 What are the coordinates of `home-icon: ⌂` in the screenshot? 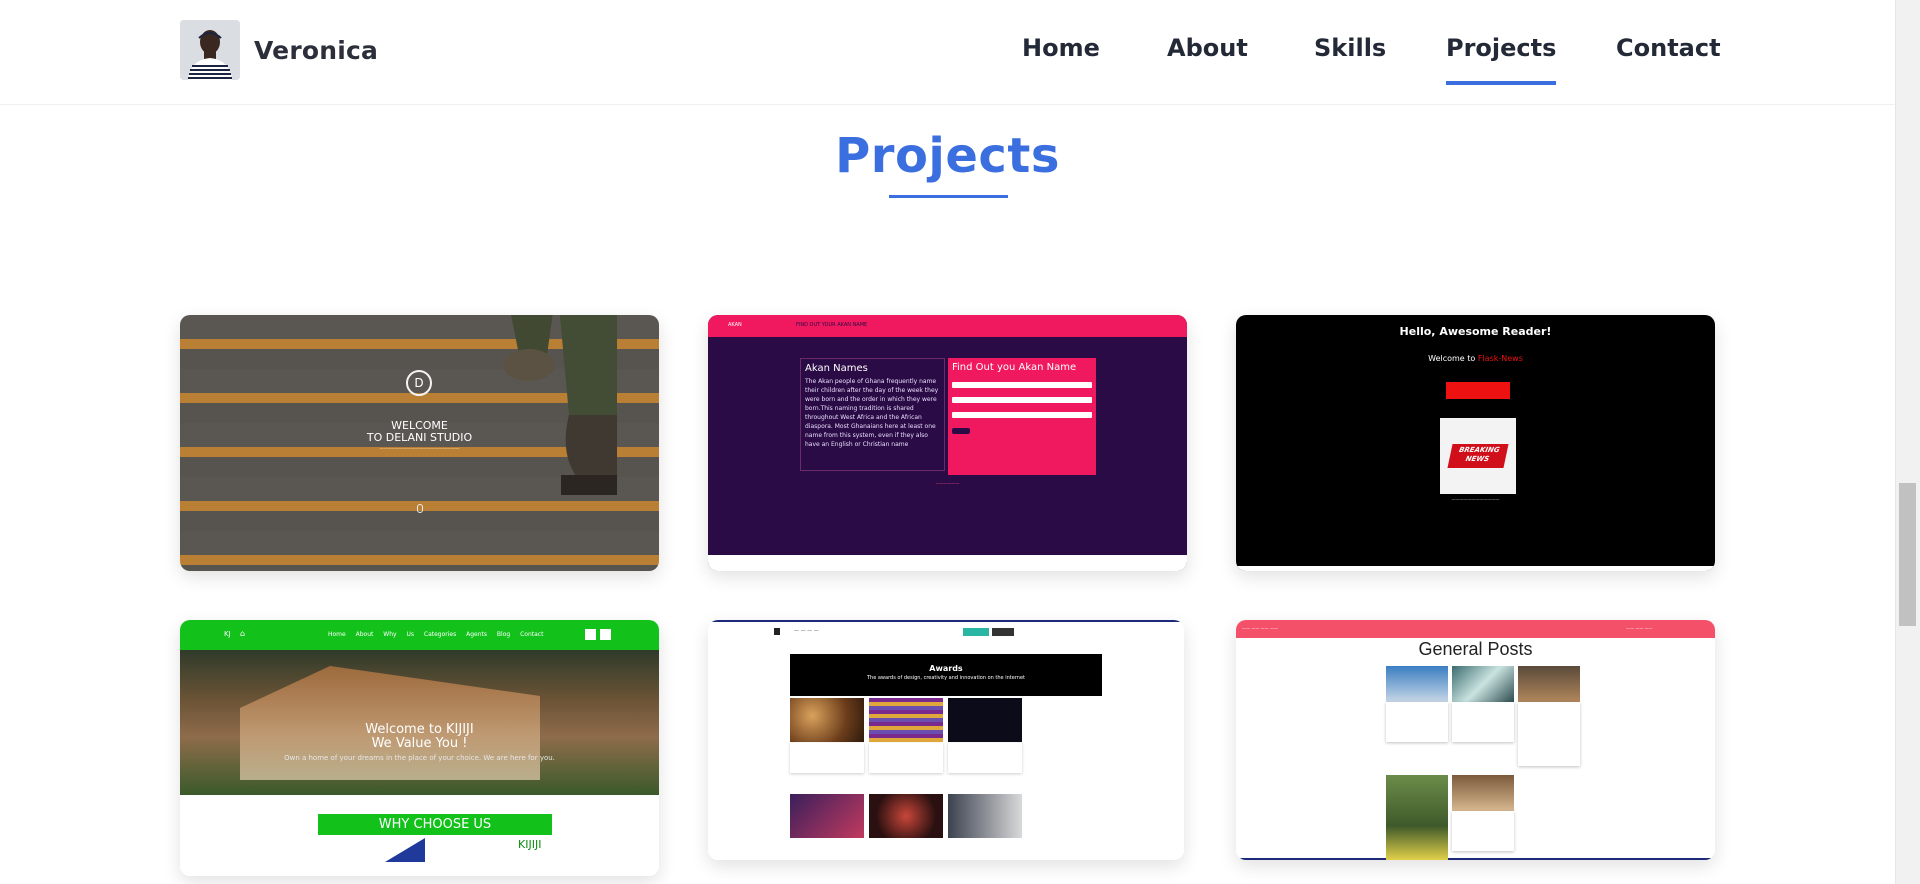 It's located at (243, 633).